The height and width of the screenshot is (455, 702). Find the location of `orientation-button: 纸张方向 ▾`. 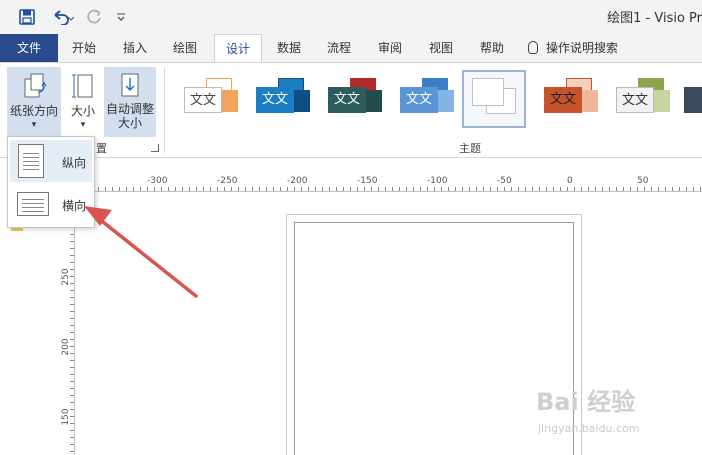

orientation-button: 纸张方向 ▾ is located at coordinates (34, 102).